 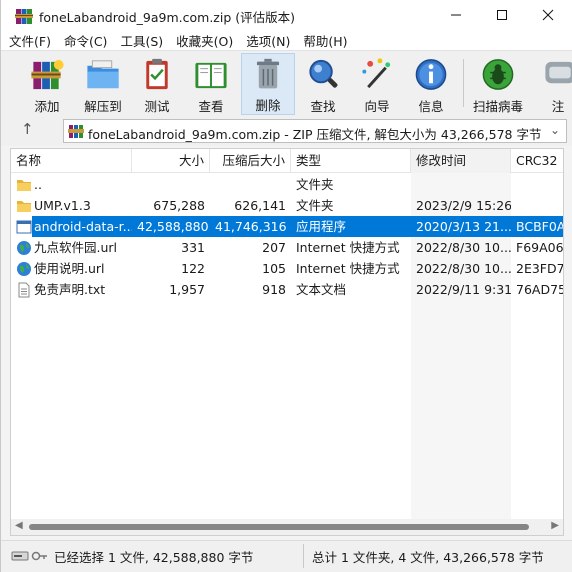 I want to click on view-button: 查看, so click(x=211, y=84).